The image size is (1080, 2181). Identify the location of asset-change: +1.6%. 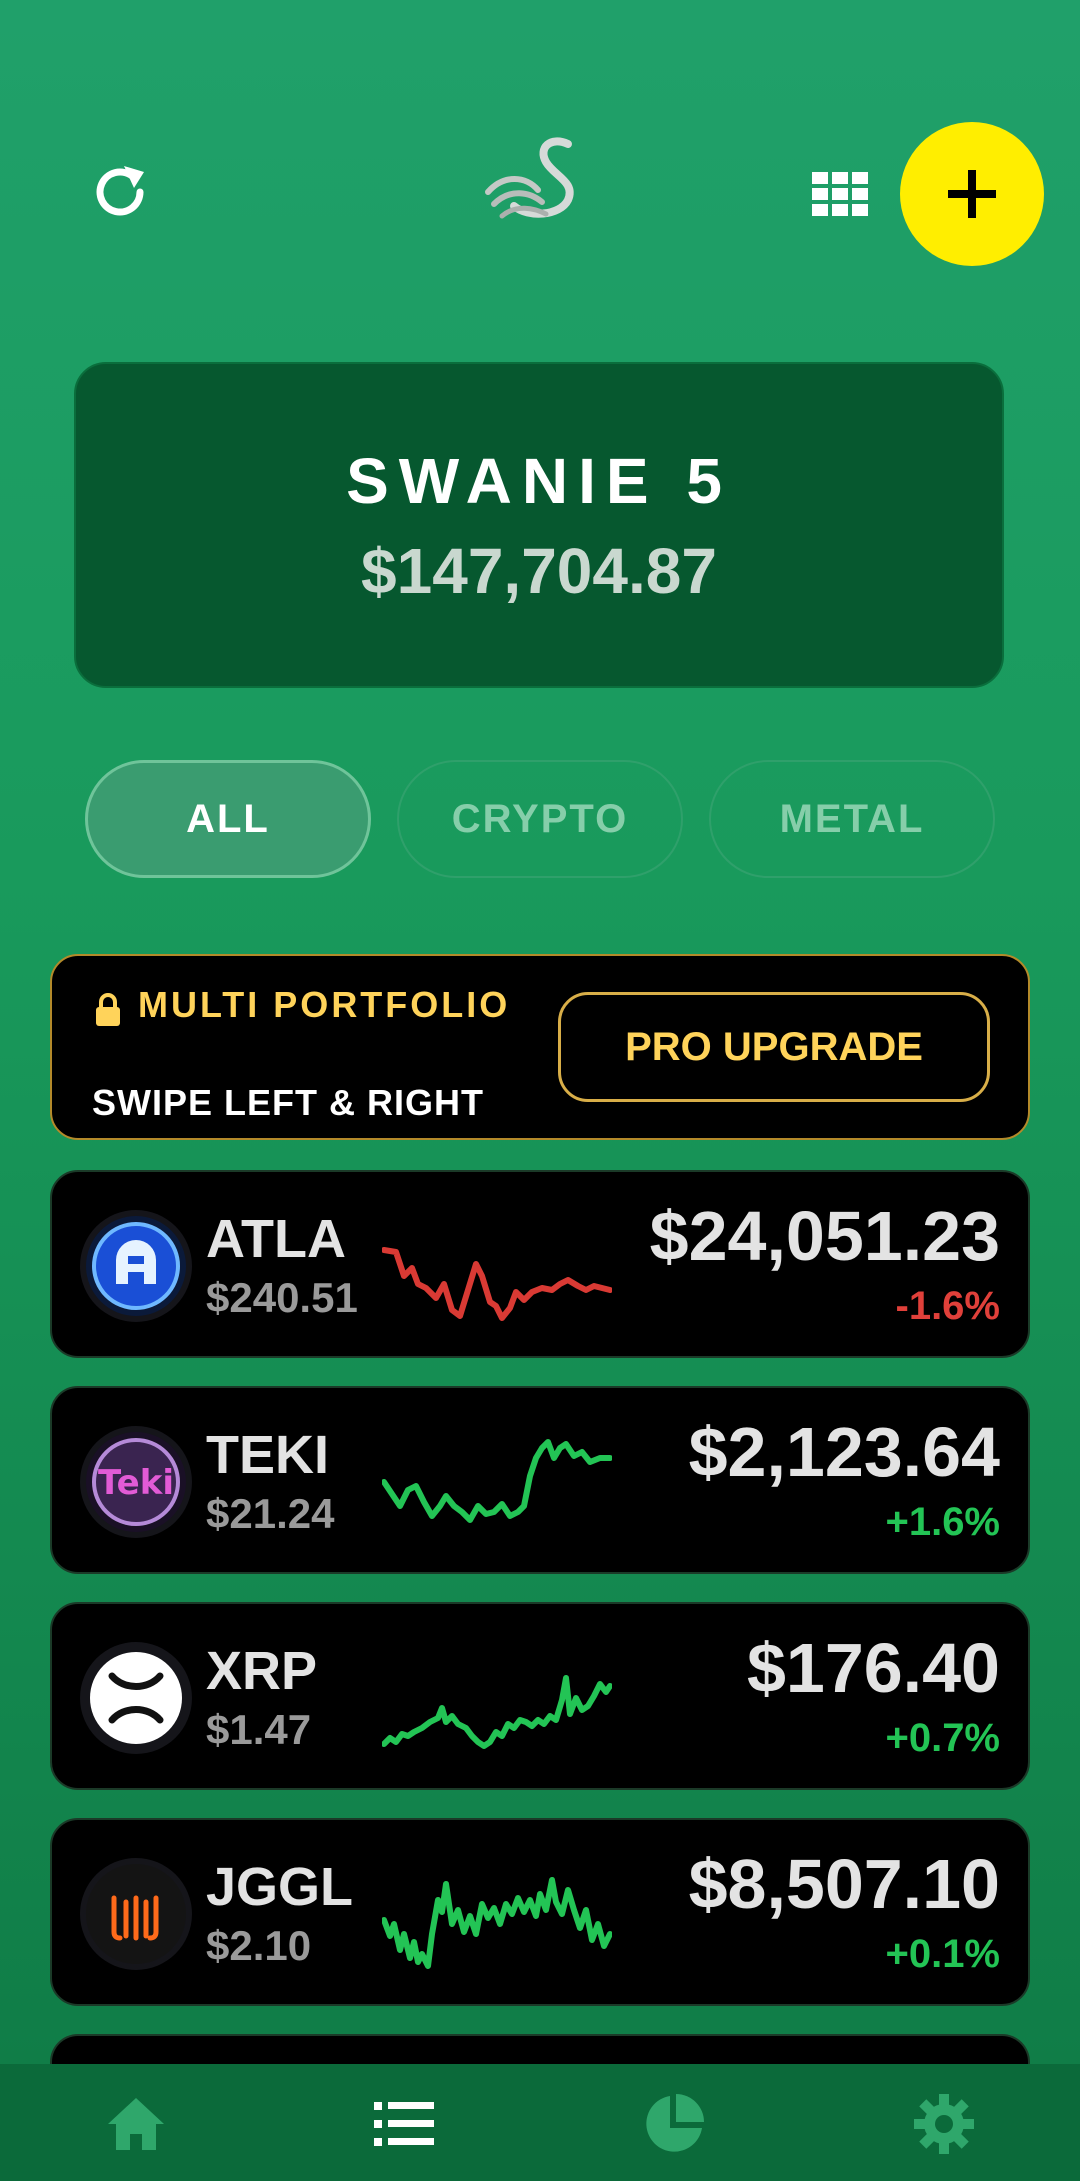
(942, 1522).